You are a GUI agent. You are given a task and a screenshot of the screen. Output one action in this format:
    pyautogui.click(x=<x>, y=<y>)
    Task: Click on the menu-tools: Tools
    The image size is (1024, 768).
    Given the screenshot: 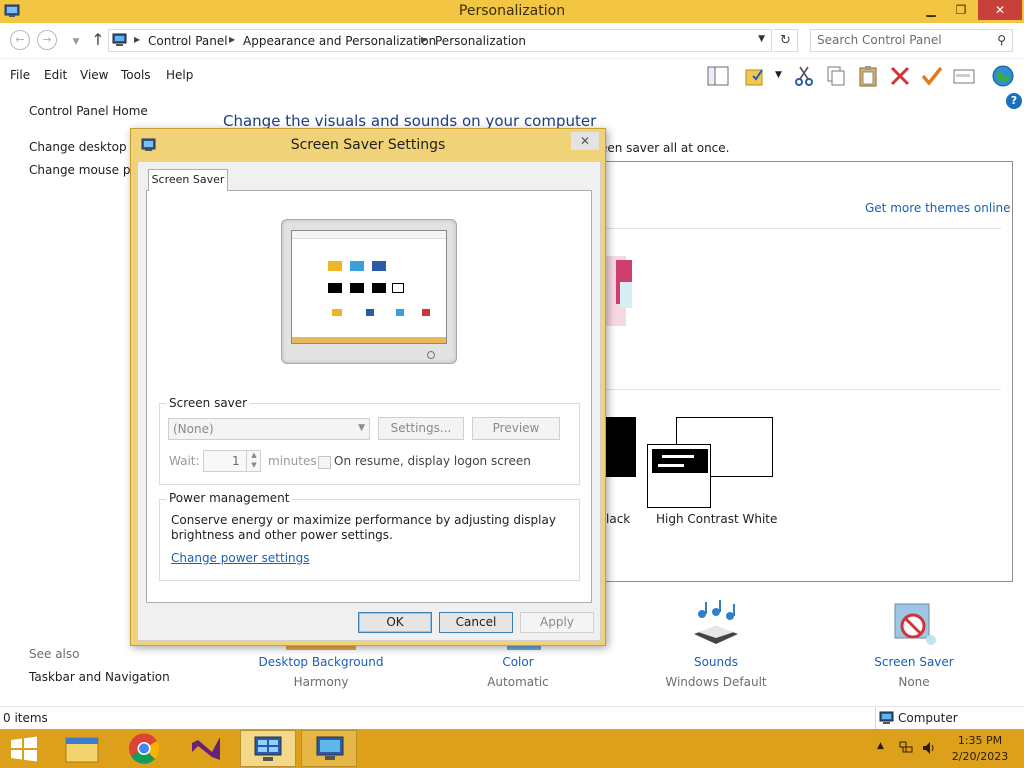 What is the action you would take?
    pyautogui.click(x=136, y=75)
    